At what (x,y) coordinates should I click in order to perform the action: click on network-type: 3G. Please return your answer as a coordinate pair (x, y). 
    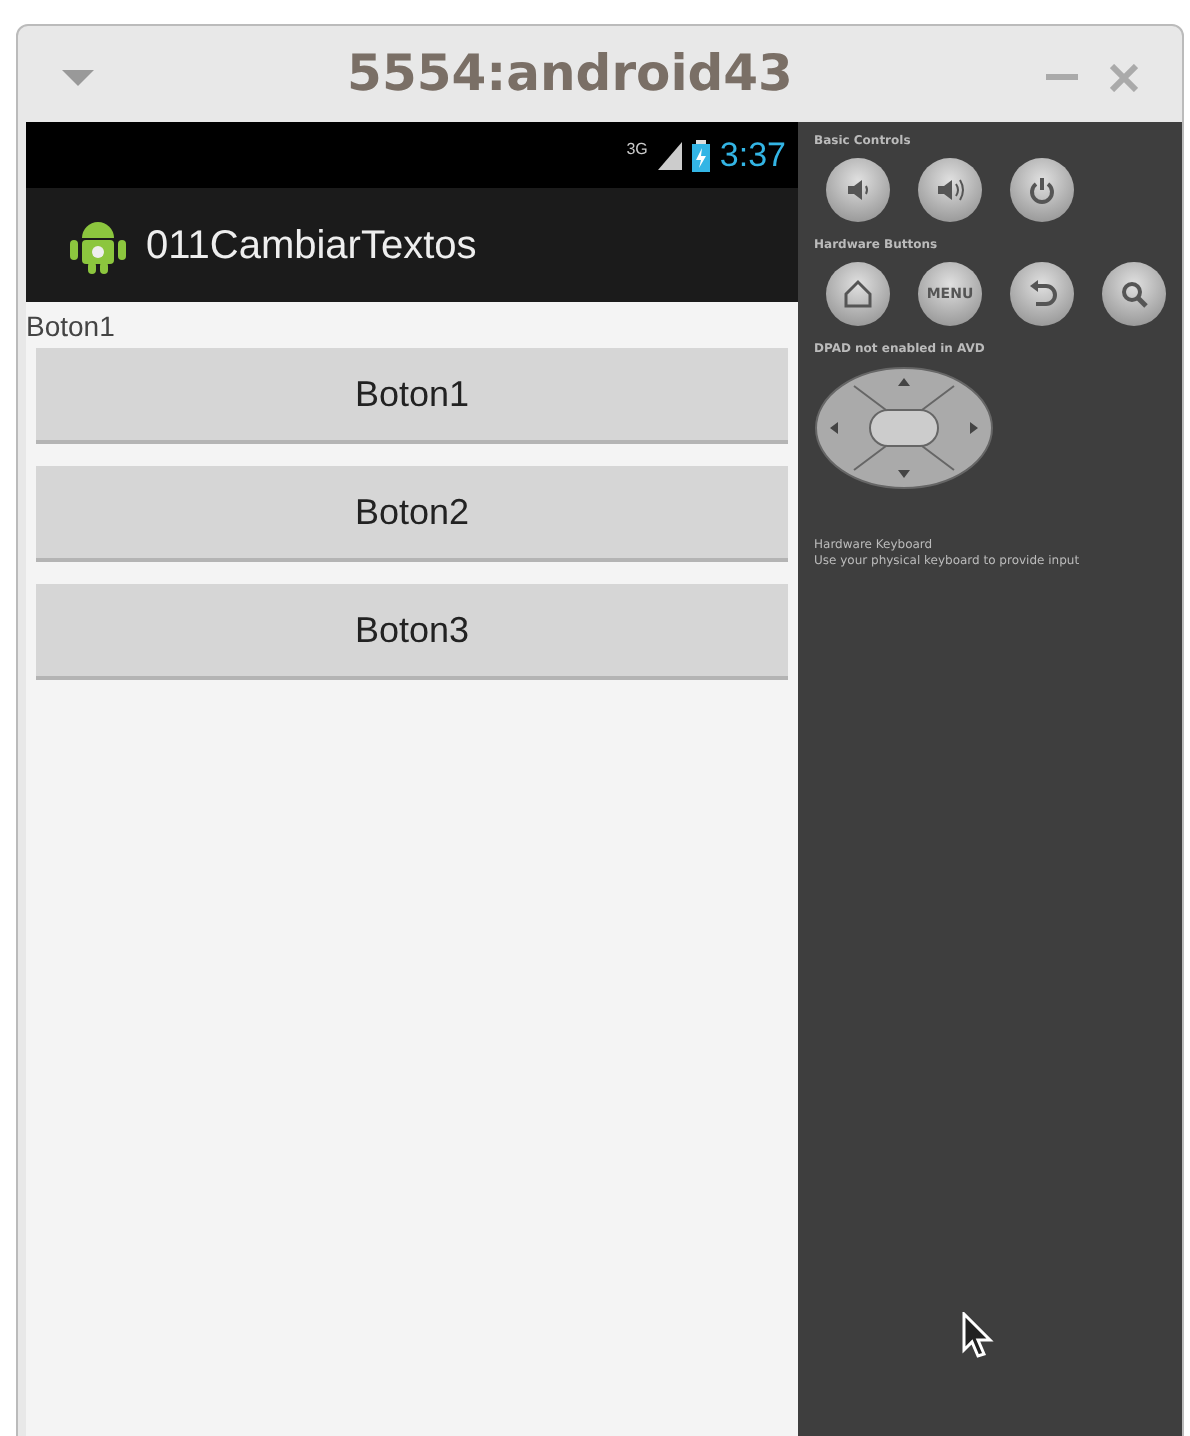
    Looking at the image, I should click on (637, 150).